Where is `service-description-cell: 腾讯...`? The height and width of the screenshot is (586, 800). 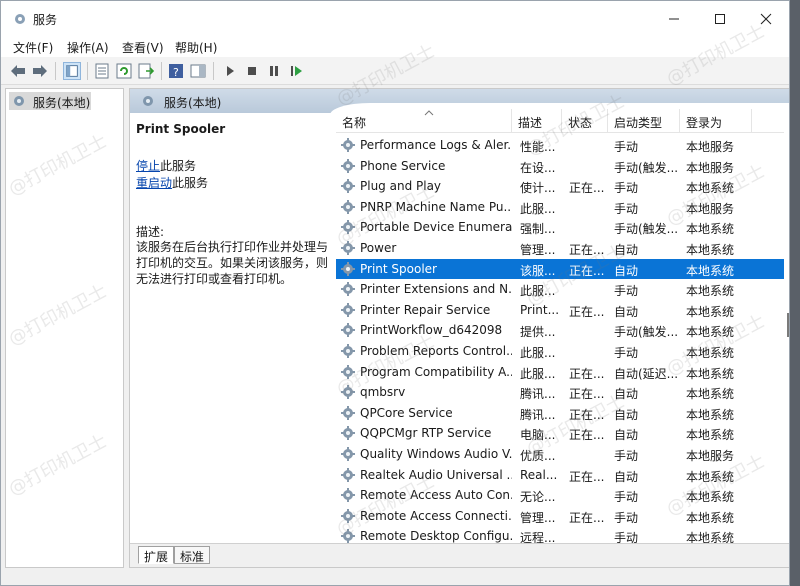
service-description-cell: 腾讯... is located at coordinates (538, 394).